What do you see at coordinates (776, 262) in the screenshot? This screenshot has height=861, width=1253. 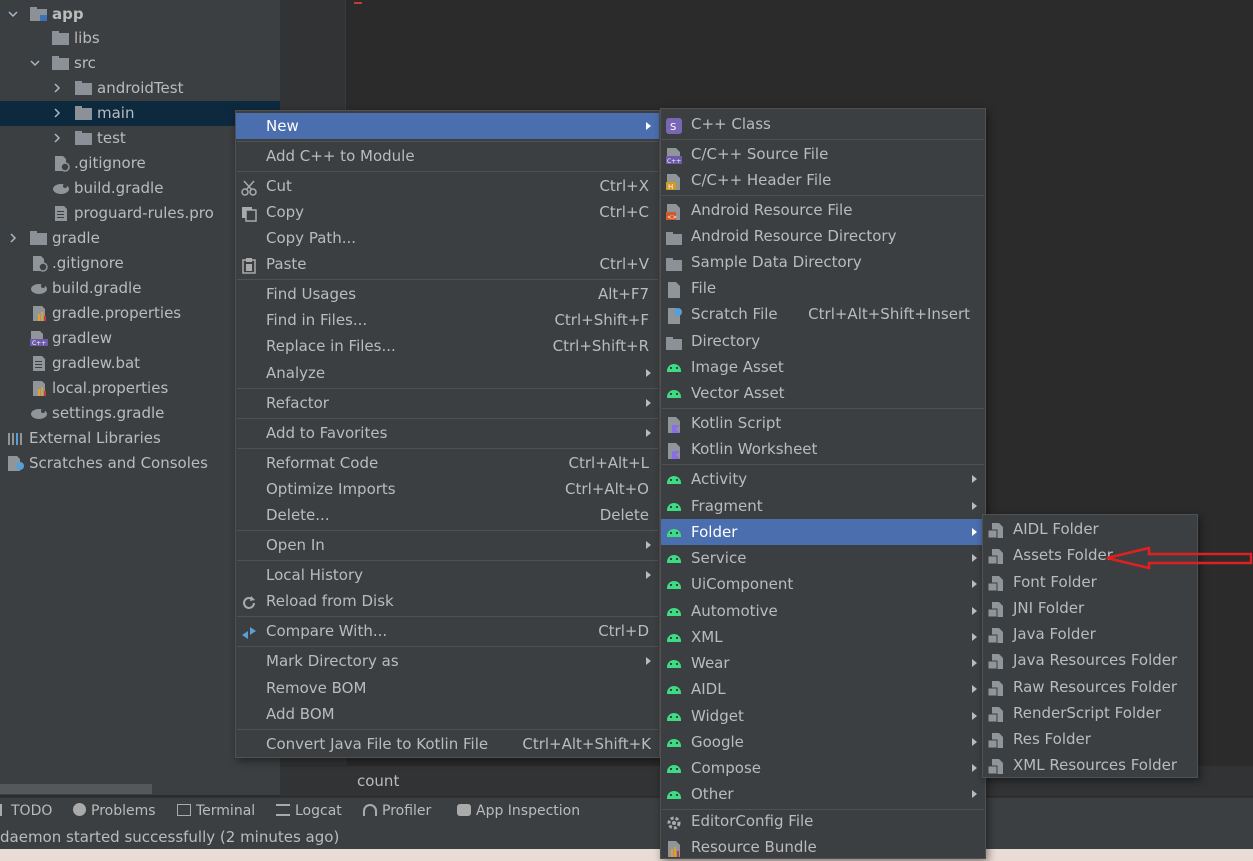 I see `menu-label: Sample Data Directory` at bounding box center [776, 262].